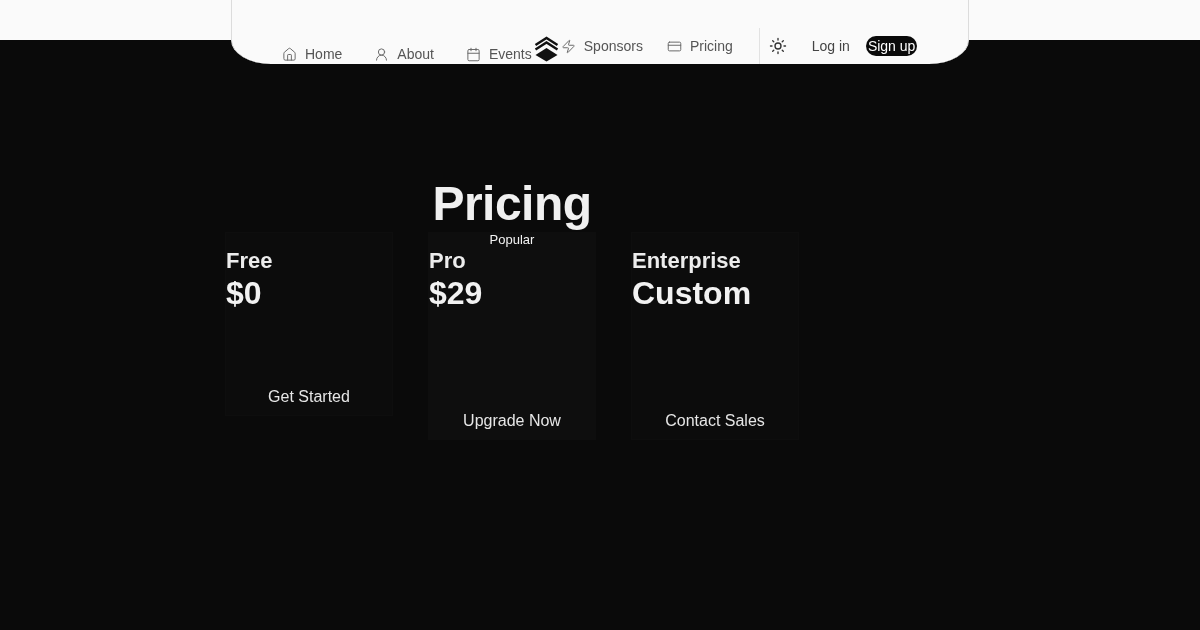 This screenshot has width=1200, height=630. I want to click on credit-card-icon, so click(674, 46).